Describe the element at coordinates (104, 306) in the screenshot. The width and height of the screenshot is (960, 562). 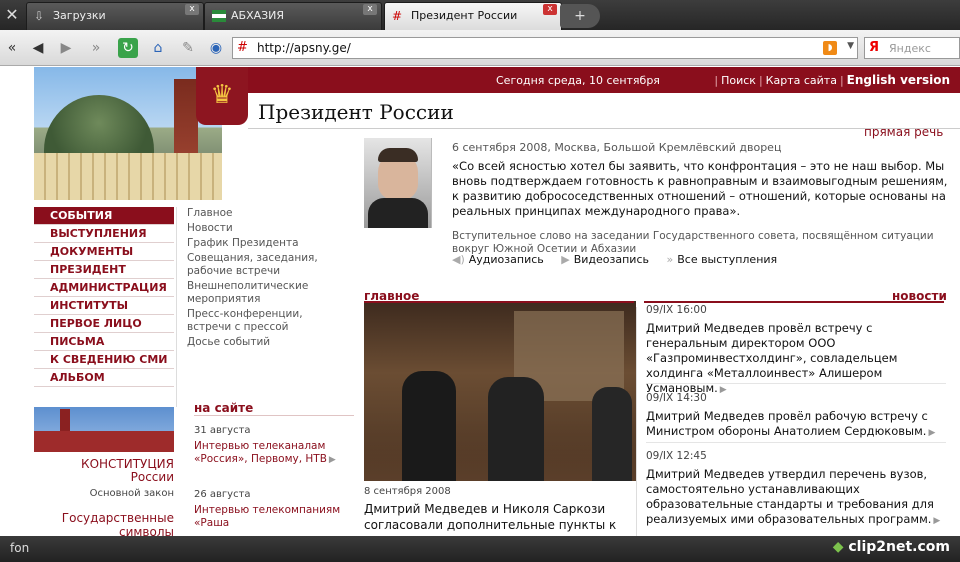
I see `nav-item-institutes: ИНСТИТУТЫ` at that location.